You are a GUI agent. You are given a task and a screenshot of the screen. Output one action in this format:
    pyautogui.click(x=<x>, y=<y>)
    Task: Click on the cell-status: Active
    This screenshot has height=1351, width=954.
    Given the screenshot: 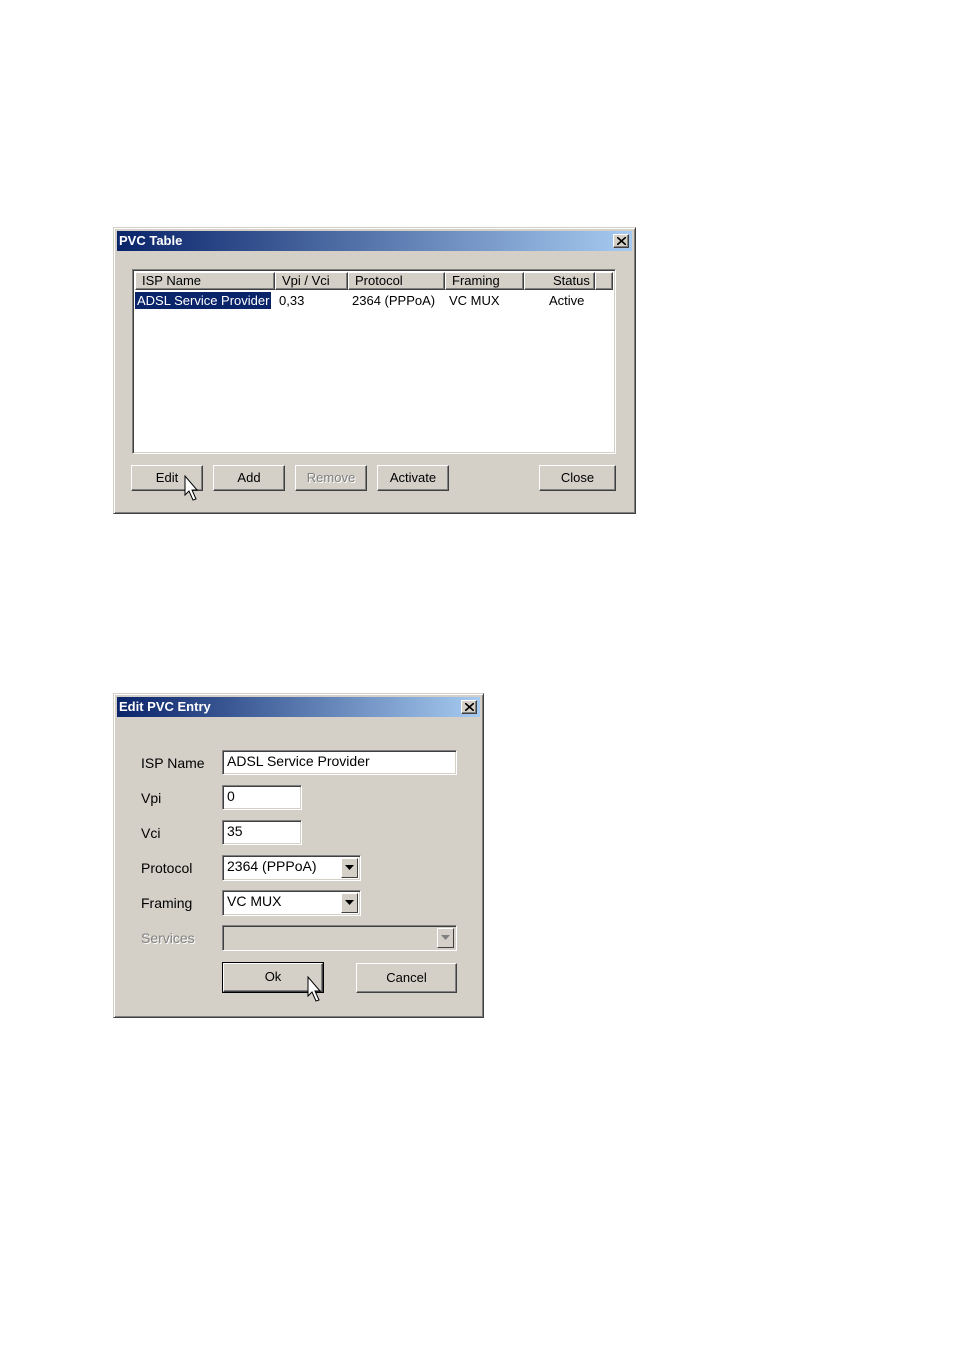 What is the action you would take?
    pyautogui.click(x=567, y=300)
    